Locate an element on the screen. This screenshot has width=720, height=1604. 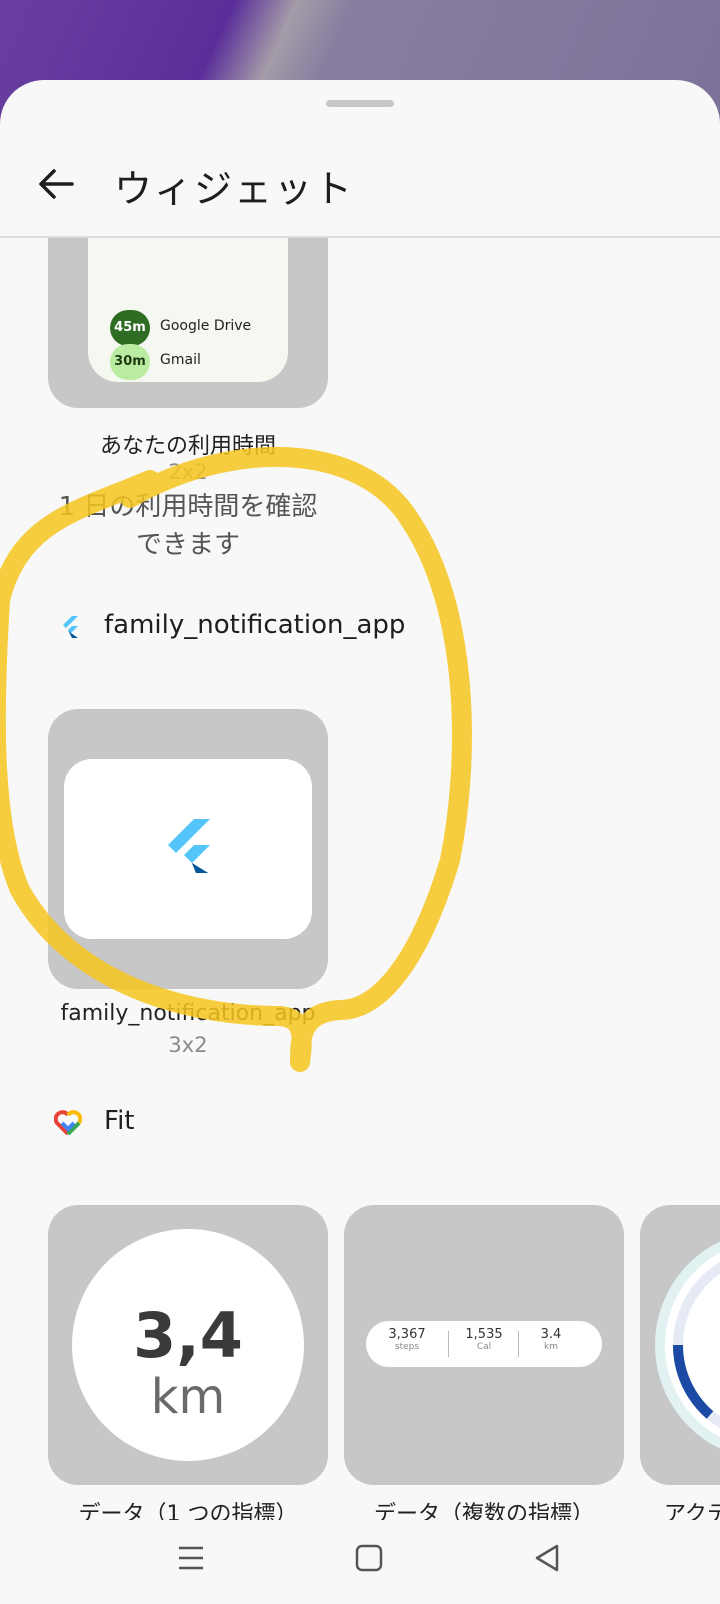
metric-cal: 1,535 Cal is located at coordinates (484, 1339).